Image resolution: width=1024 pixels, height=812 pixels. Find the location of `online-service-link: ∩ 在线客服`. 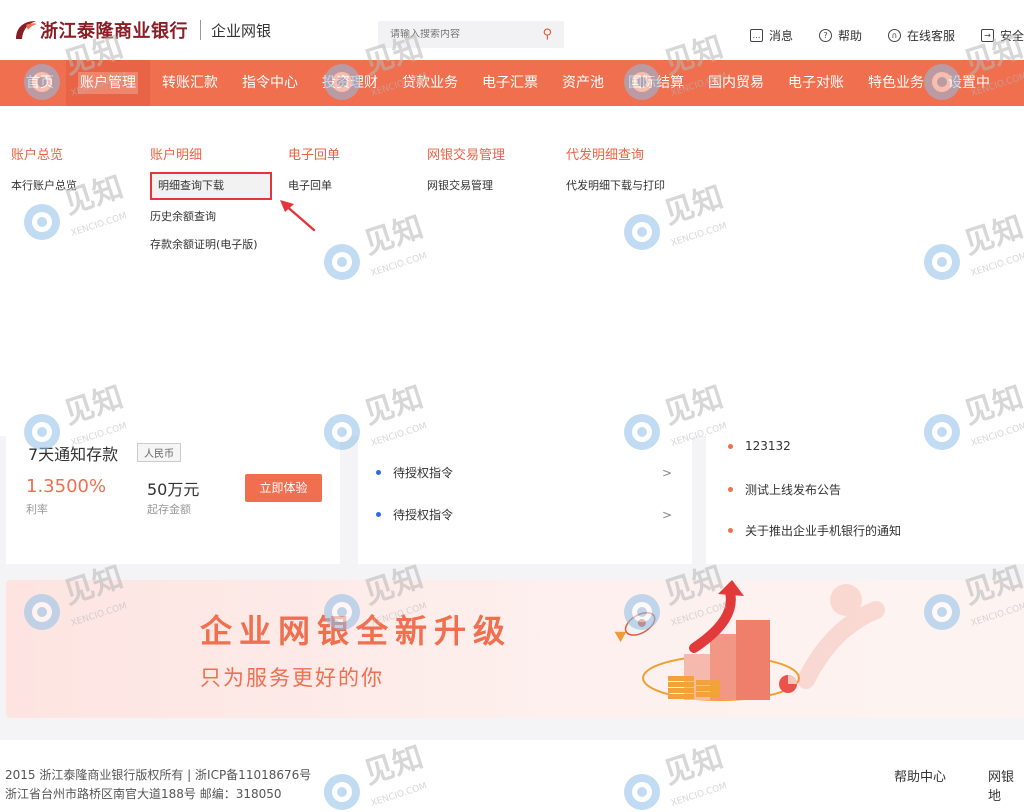

online-service-link: ∩ 在线客服 is located at coordinates (921, 35).